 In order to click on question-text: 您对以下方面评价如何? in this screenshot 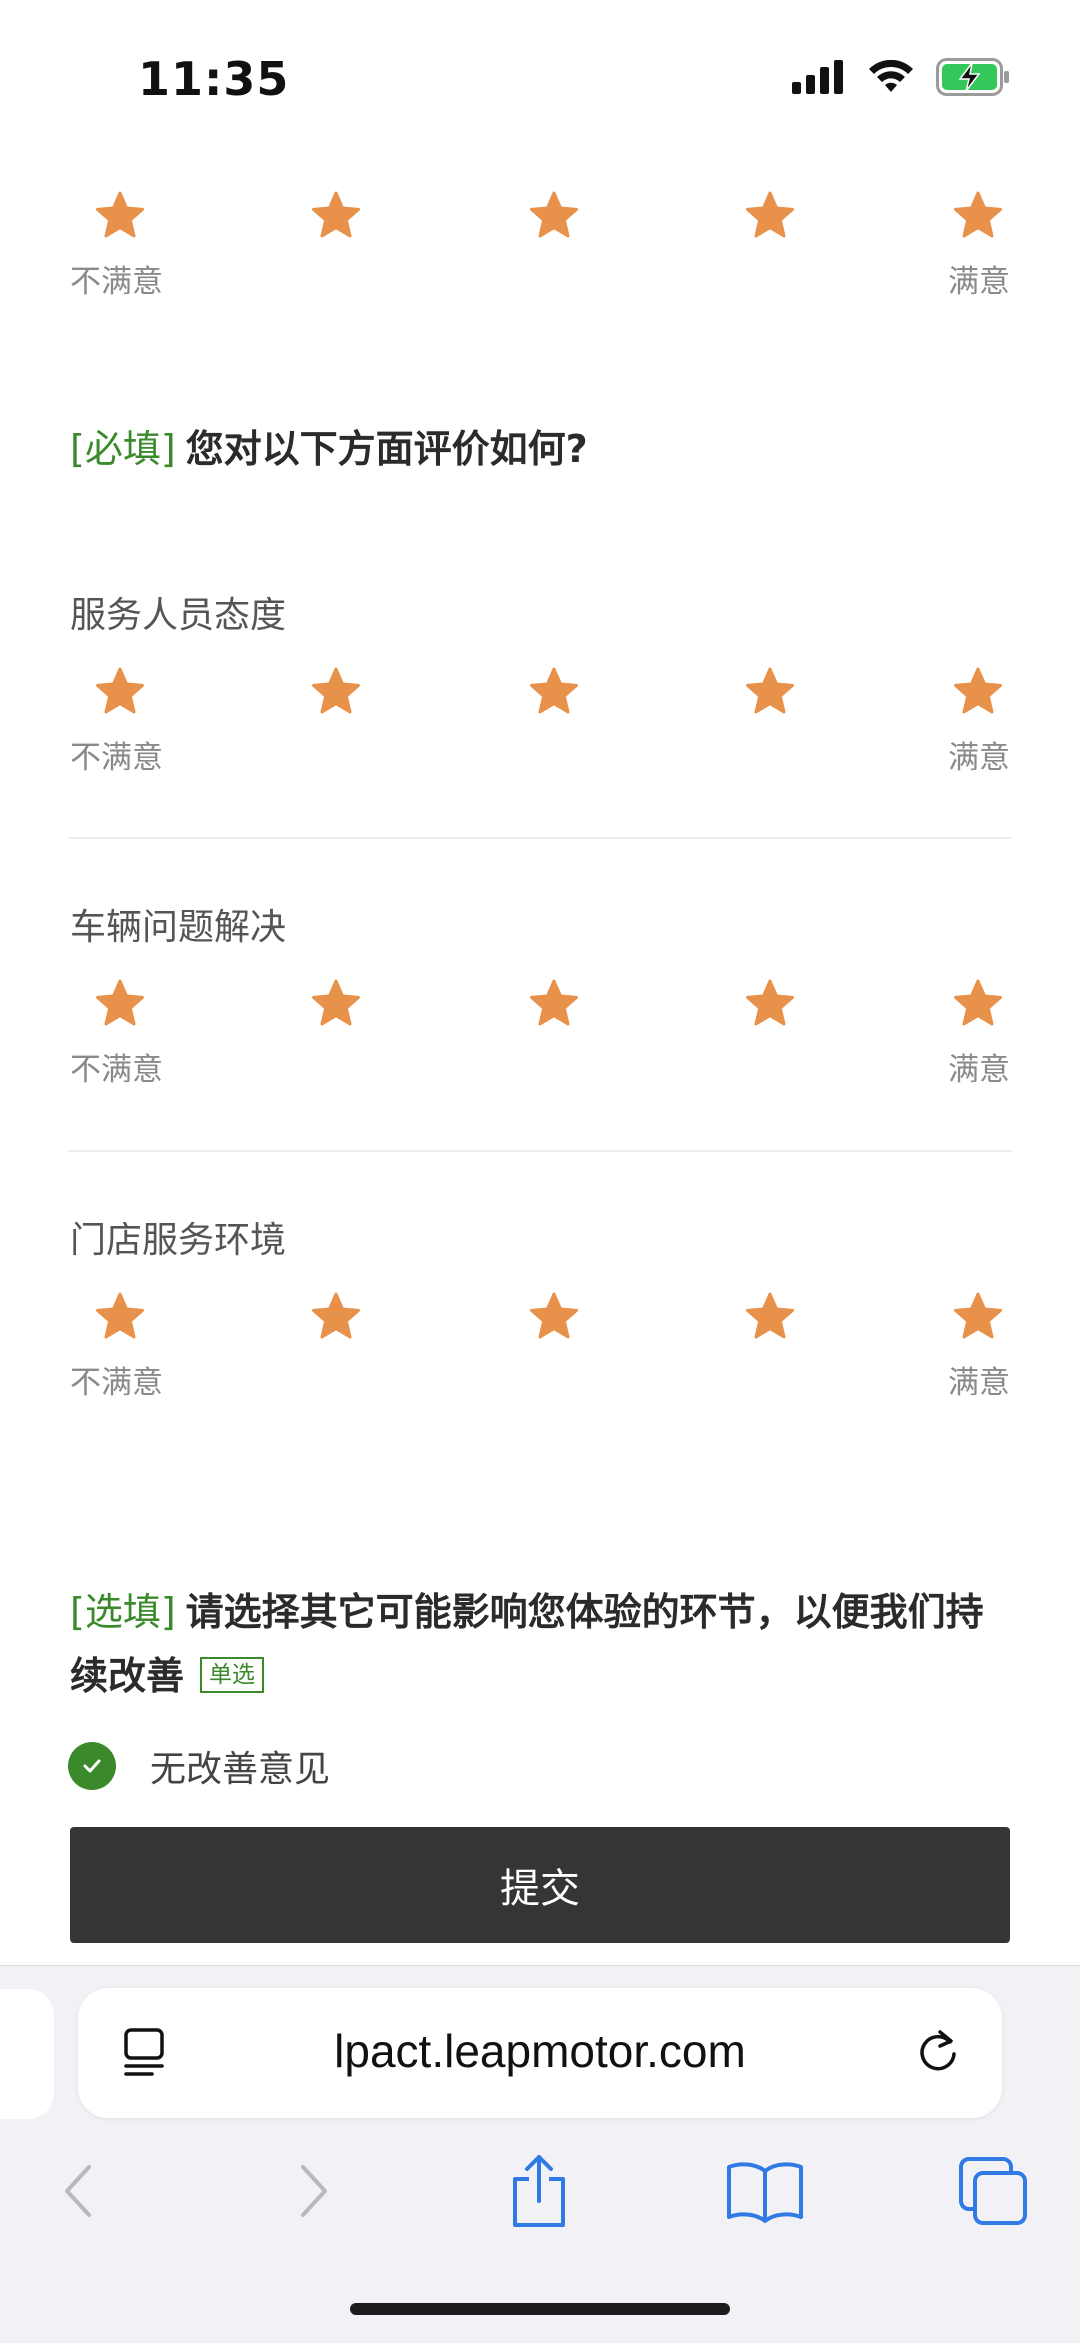, I will do `click(386, 449)`.